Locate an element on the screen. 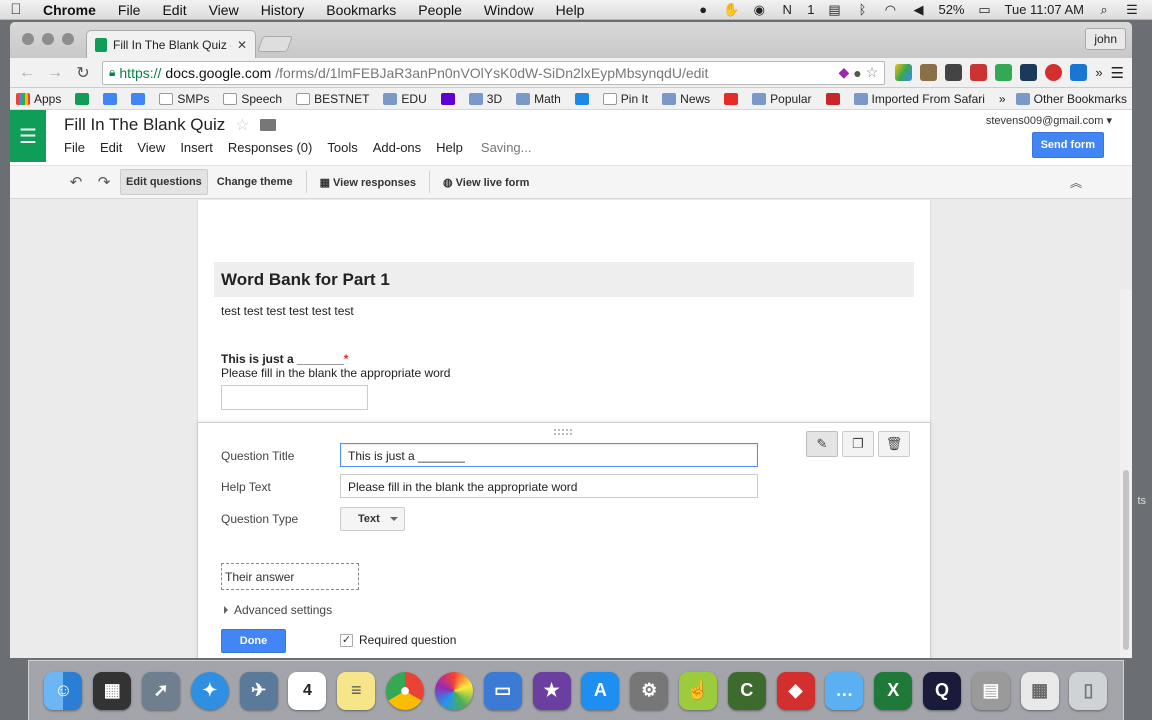  undo-icon: ↶ is located at coordinates (76, 182).